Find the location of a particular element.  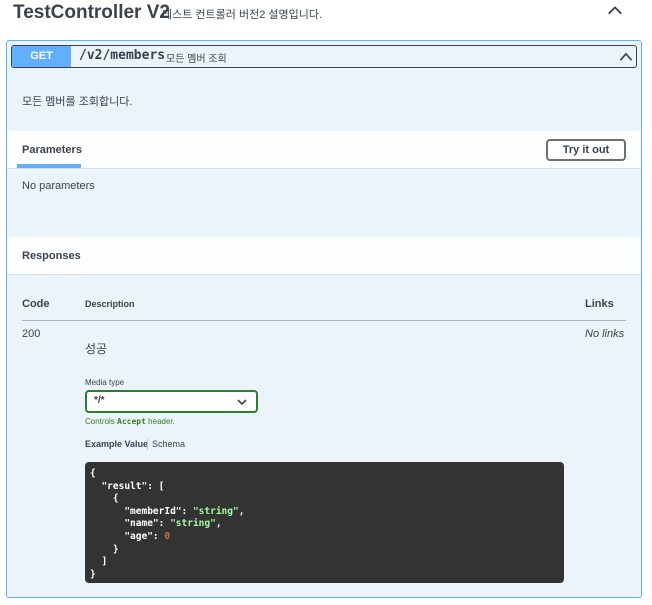

parameters-header: Parameters Try it out is located at coordinates (324, 150).